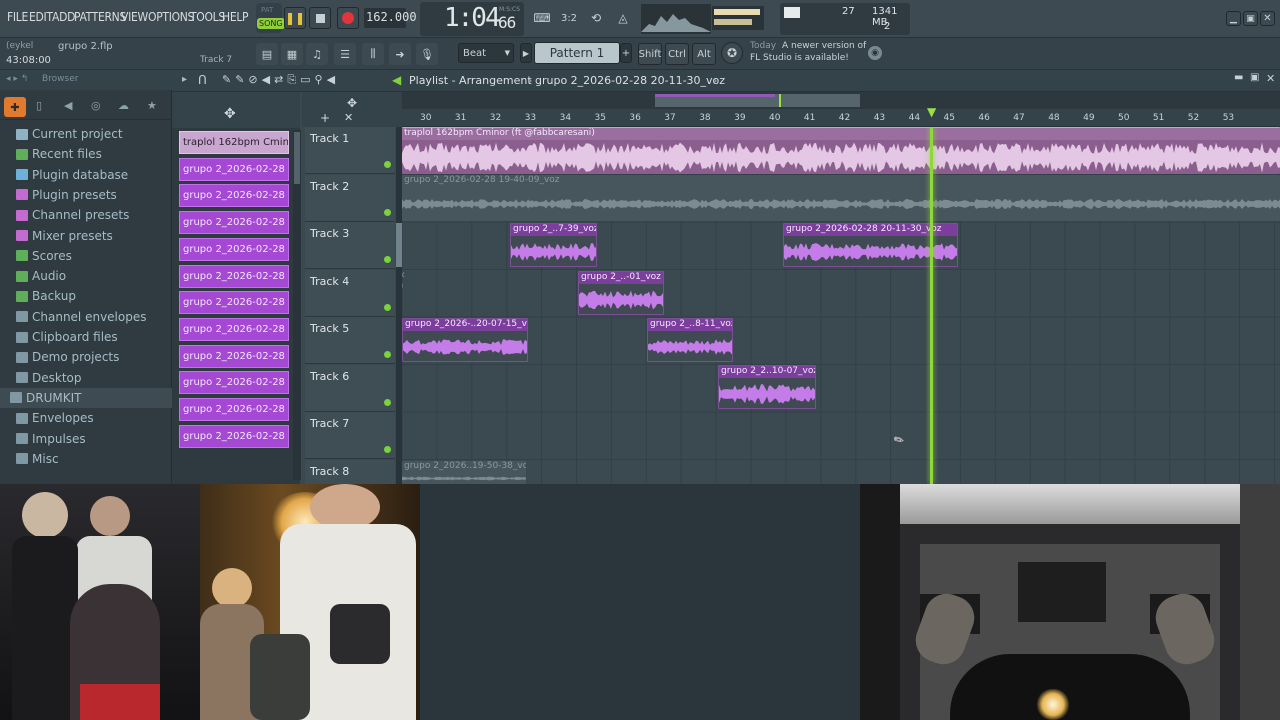  What do you see at coordinates (715, 80) in the screenshot?
I see `arrangement-arrow: ›` at bounding box center [715, 80].